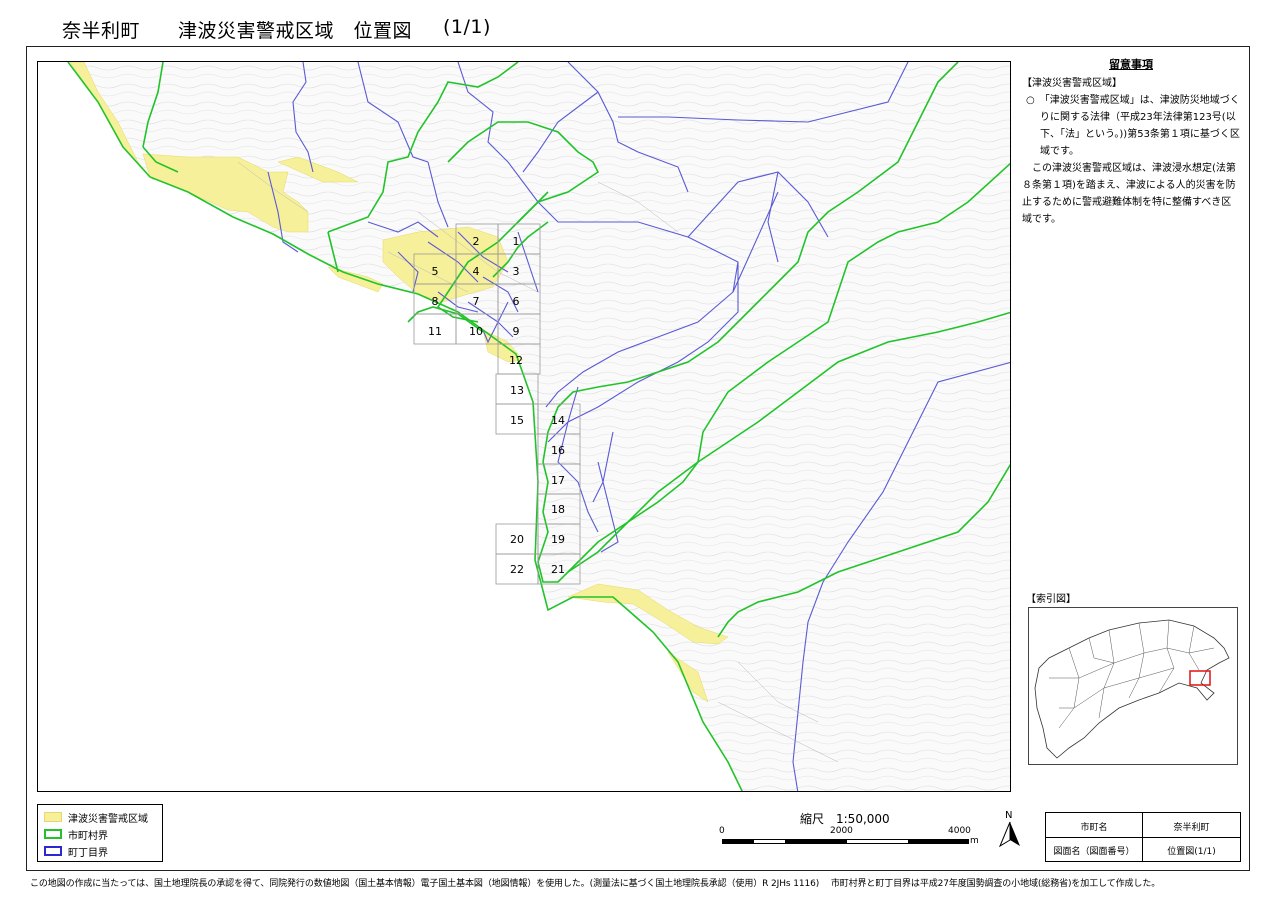 This screenshot has width=1280, height=905. I want to click on tile-label: 17, so click(558, 480).